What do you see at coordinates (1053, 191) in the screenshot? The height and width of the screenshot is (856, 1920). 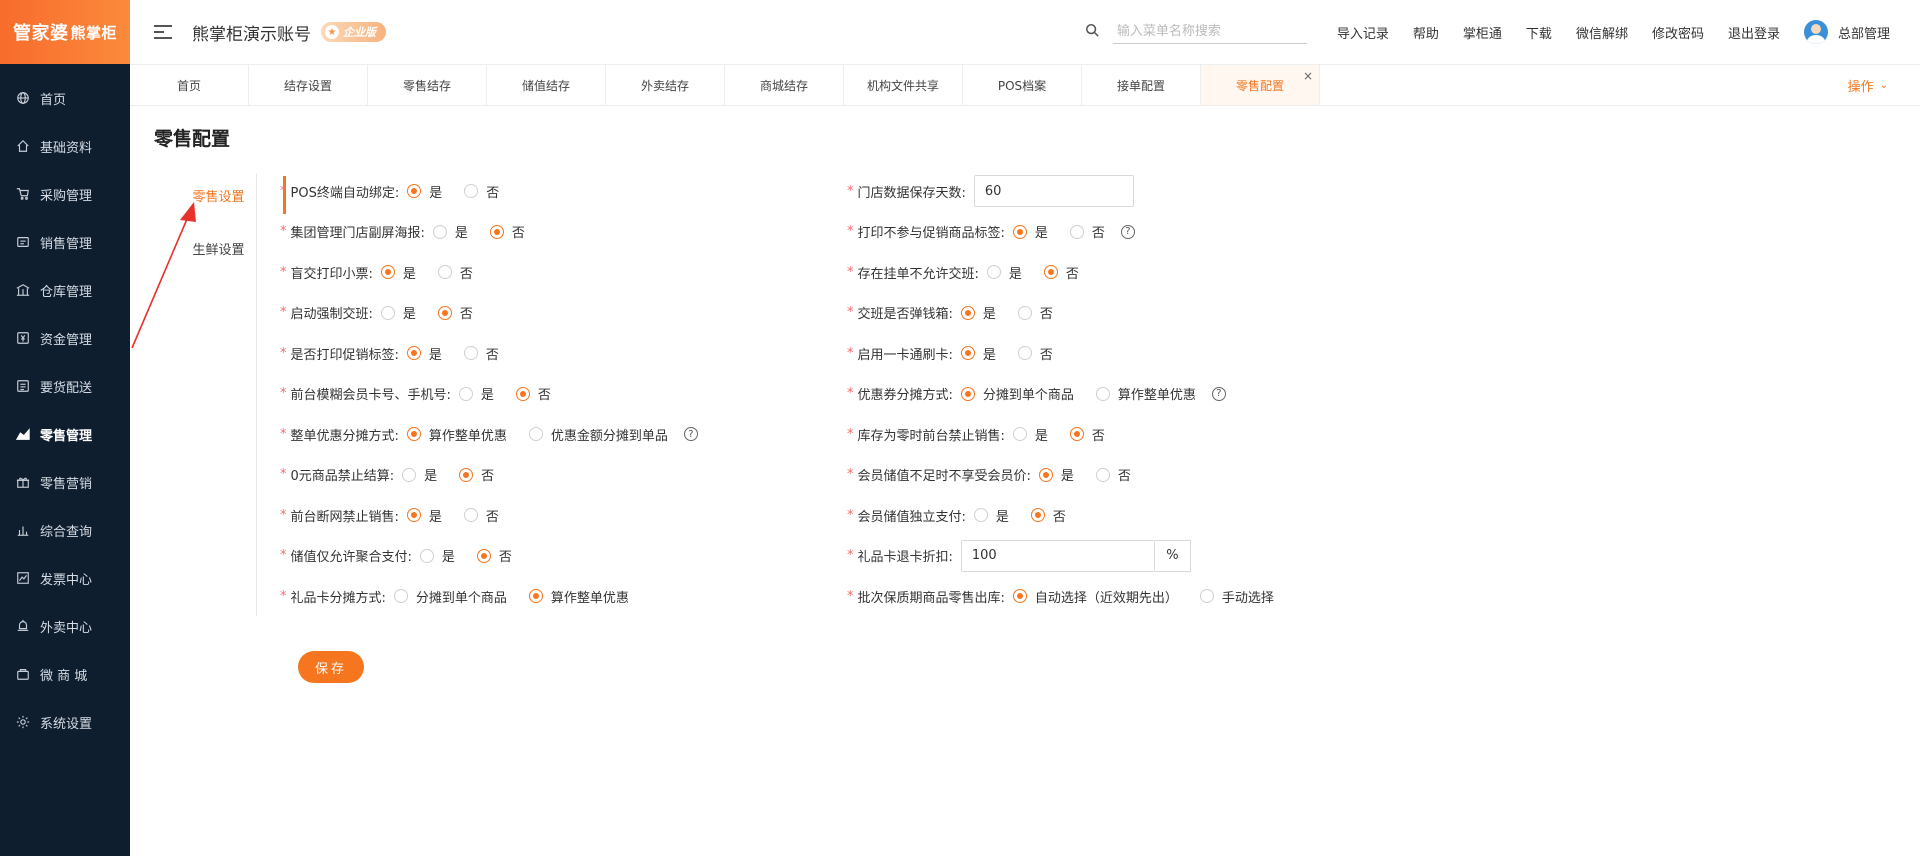 I see `setting-input` at bounding box center [1053, 191].